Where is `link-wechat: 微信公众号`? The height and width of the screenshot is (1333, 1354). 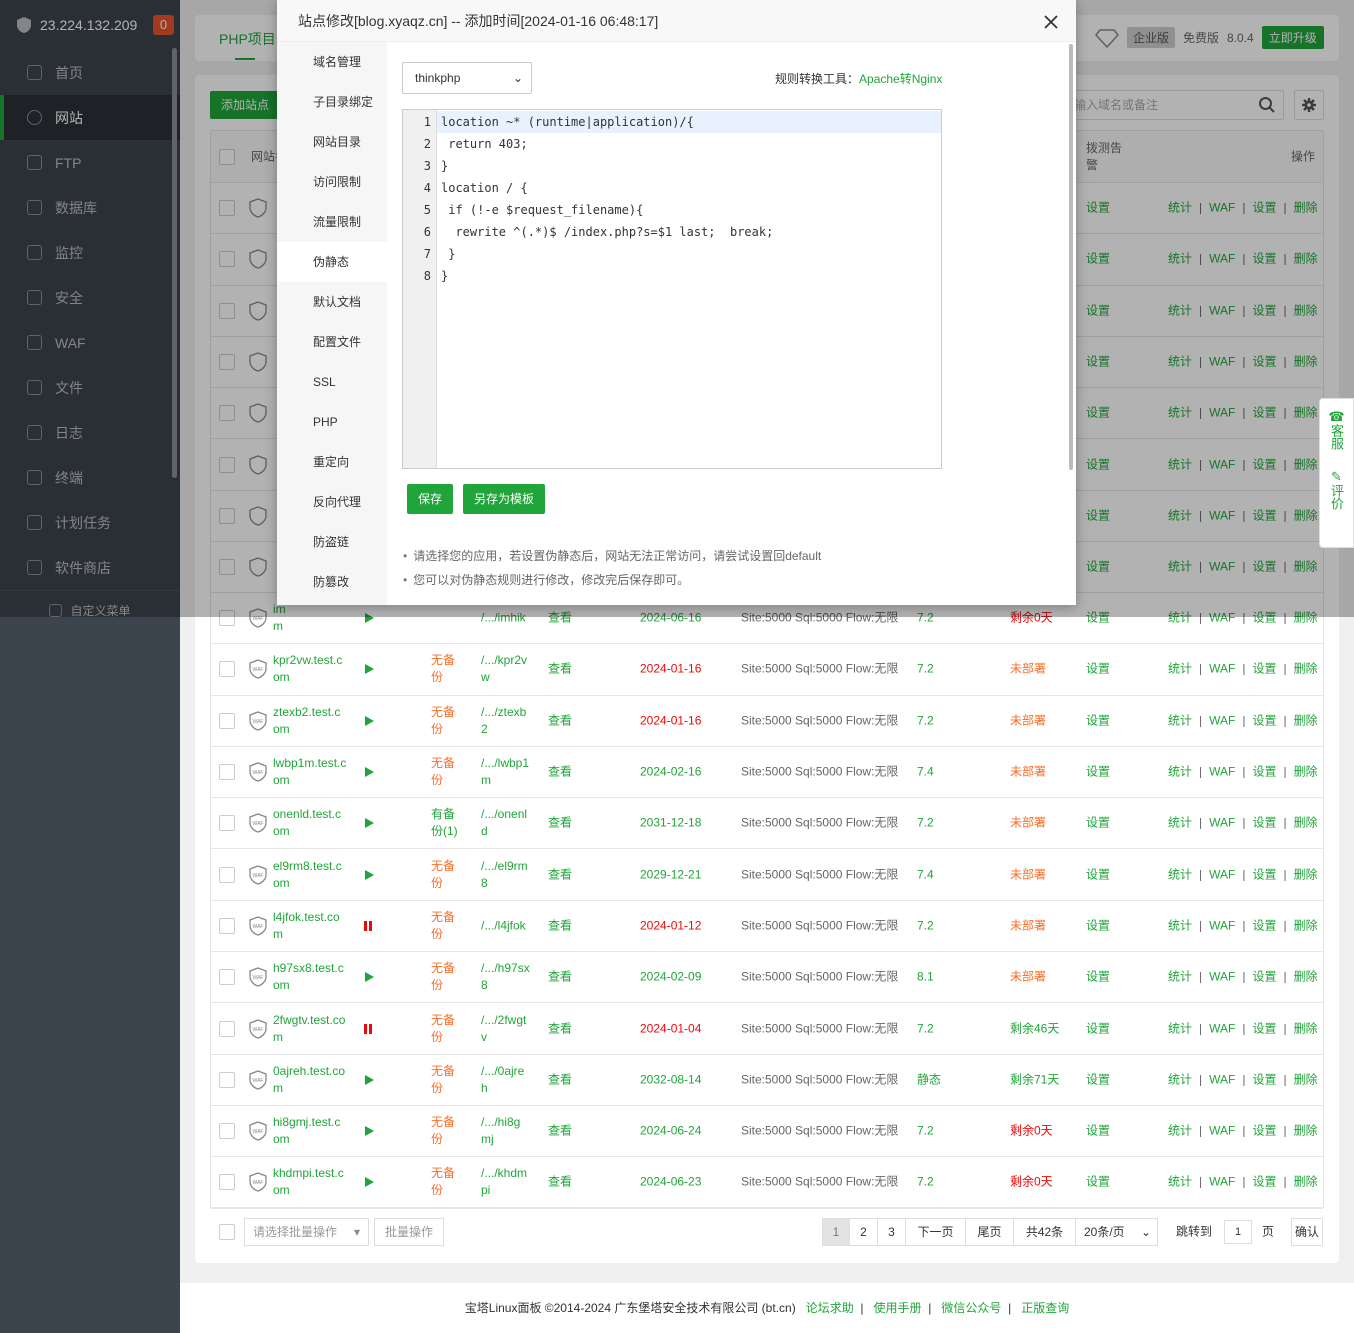
link-wechat: 微信公众号 is located at coordinates (971, 1308).